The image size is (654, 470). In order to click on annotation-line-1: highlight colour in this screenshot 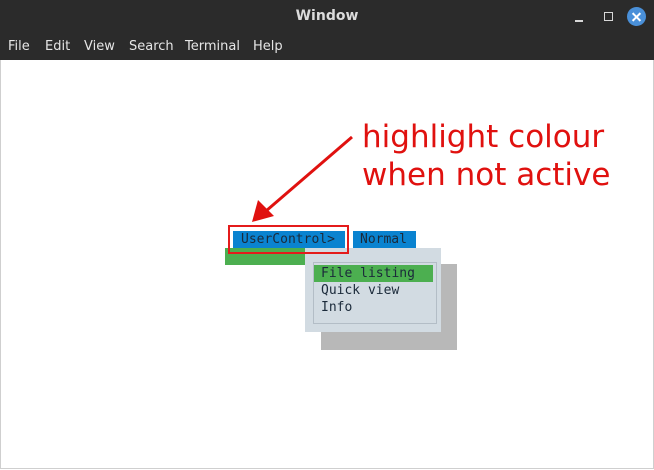, I will do `click(483, 137)`.